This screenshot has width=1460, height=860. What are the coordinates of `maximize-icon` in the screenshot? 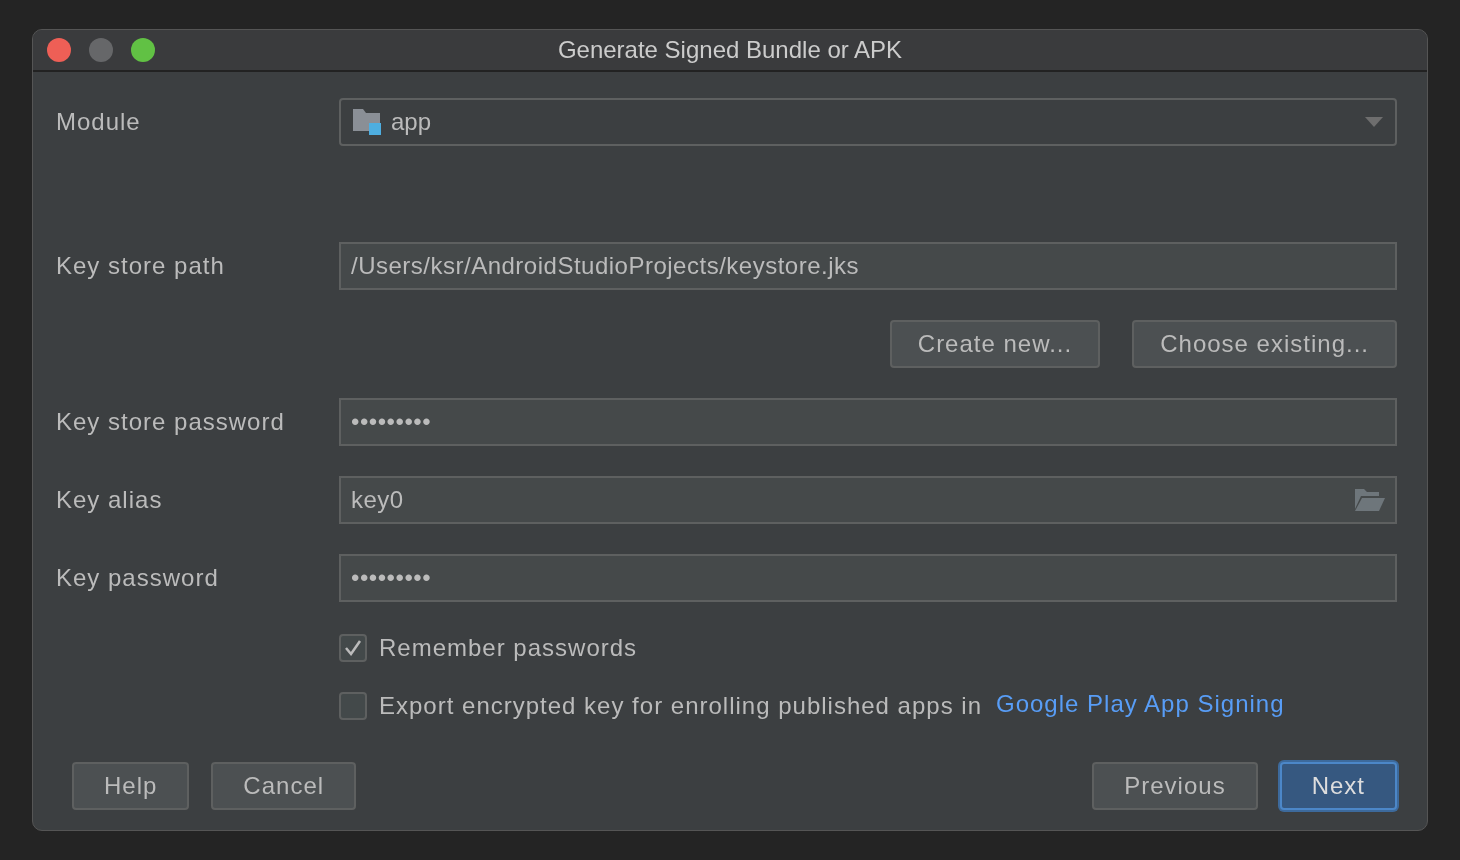 It's located at (143, 50).